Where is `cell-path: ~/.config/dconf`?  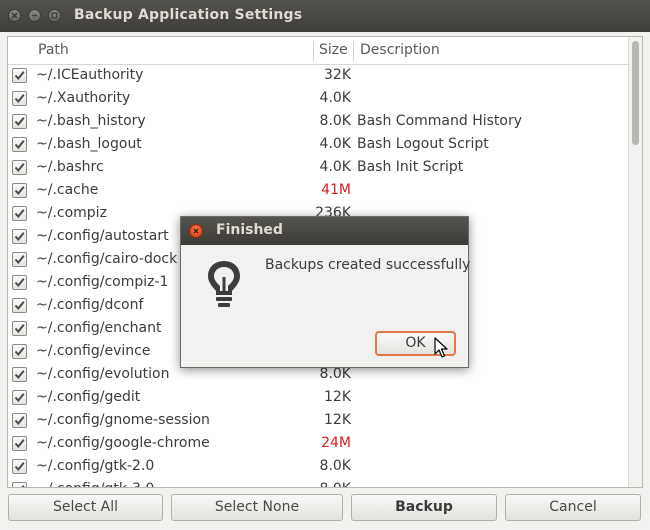 cell-path: ~/.config/dconf is located at coordinates (90, 305).